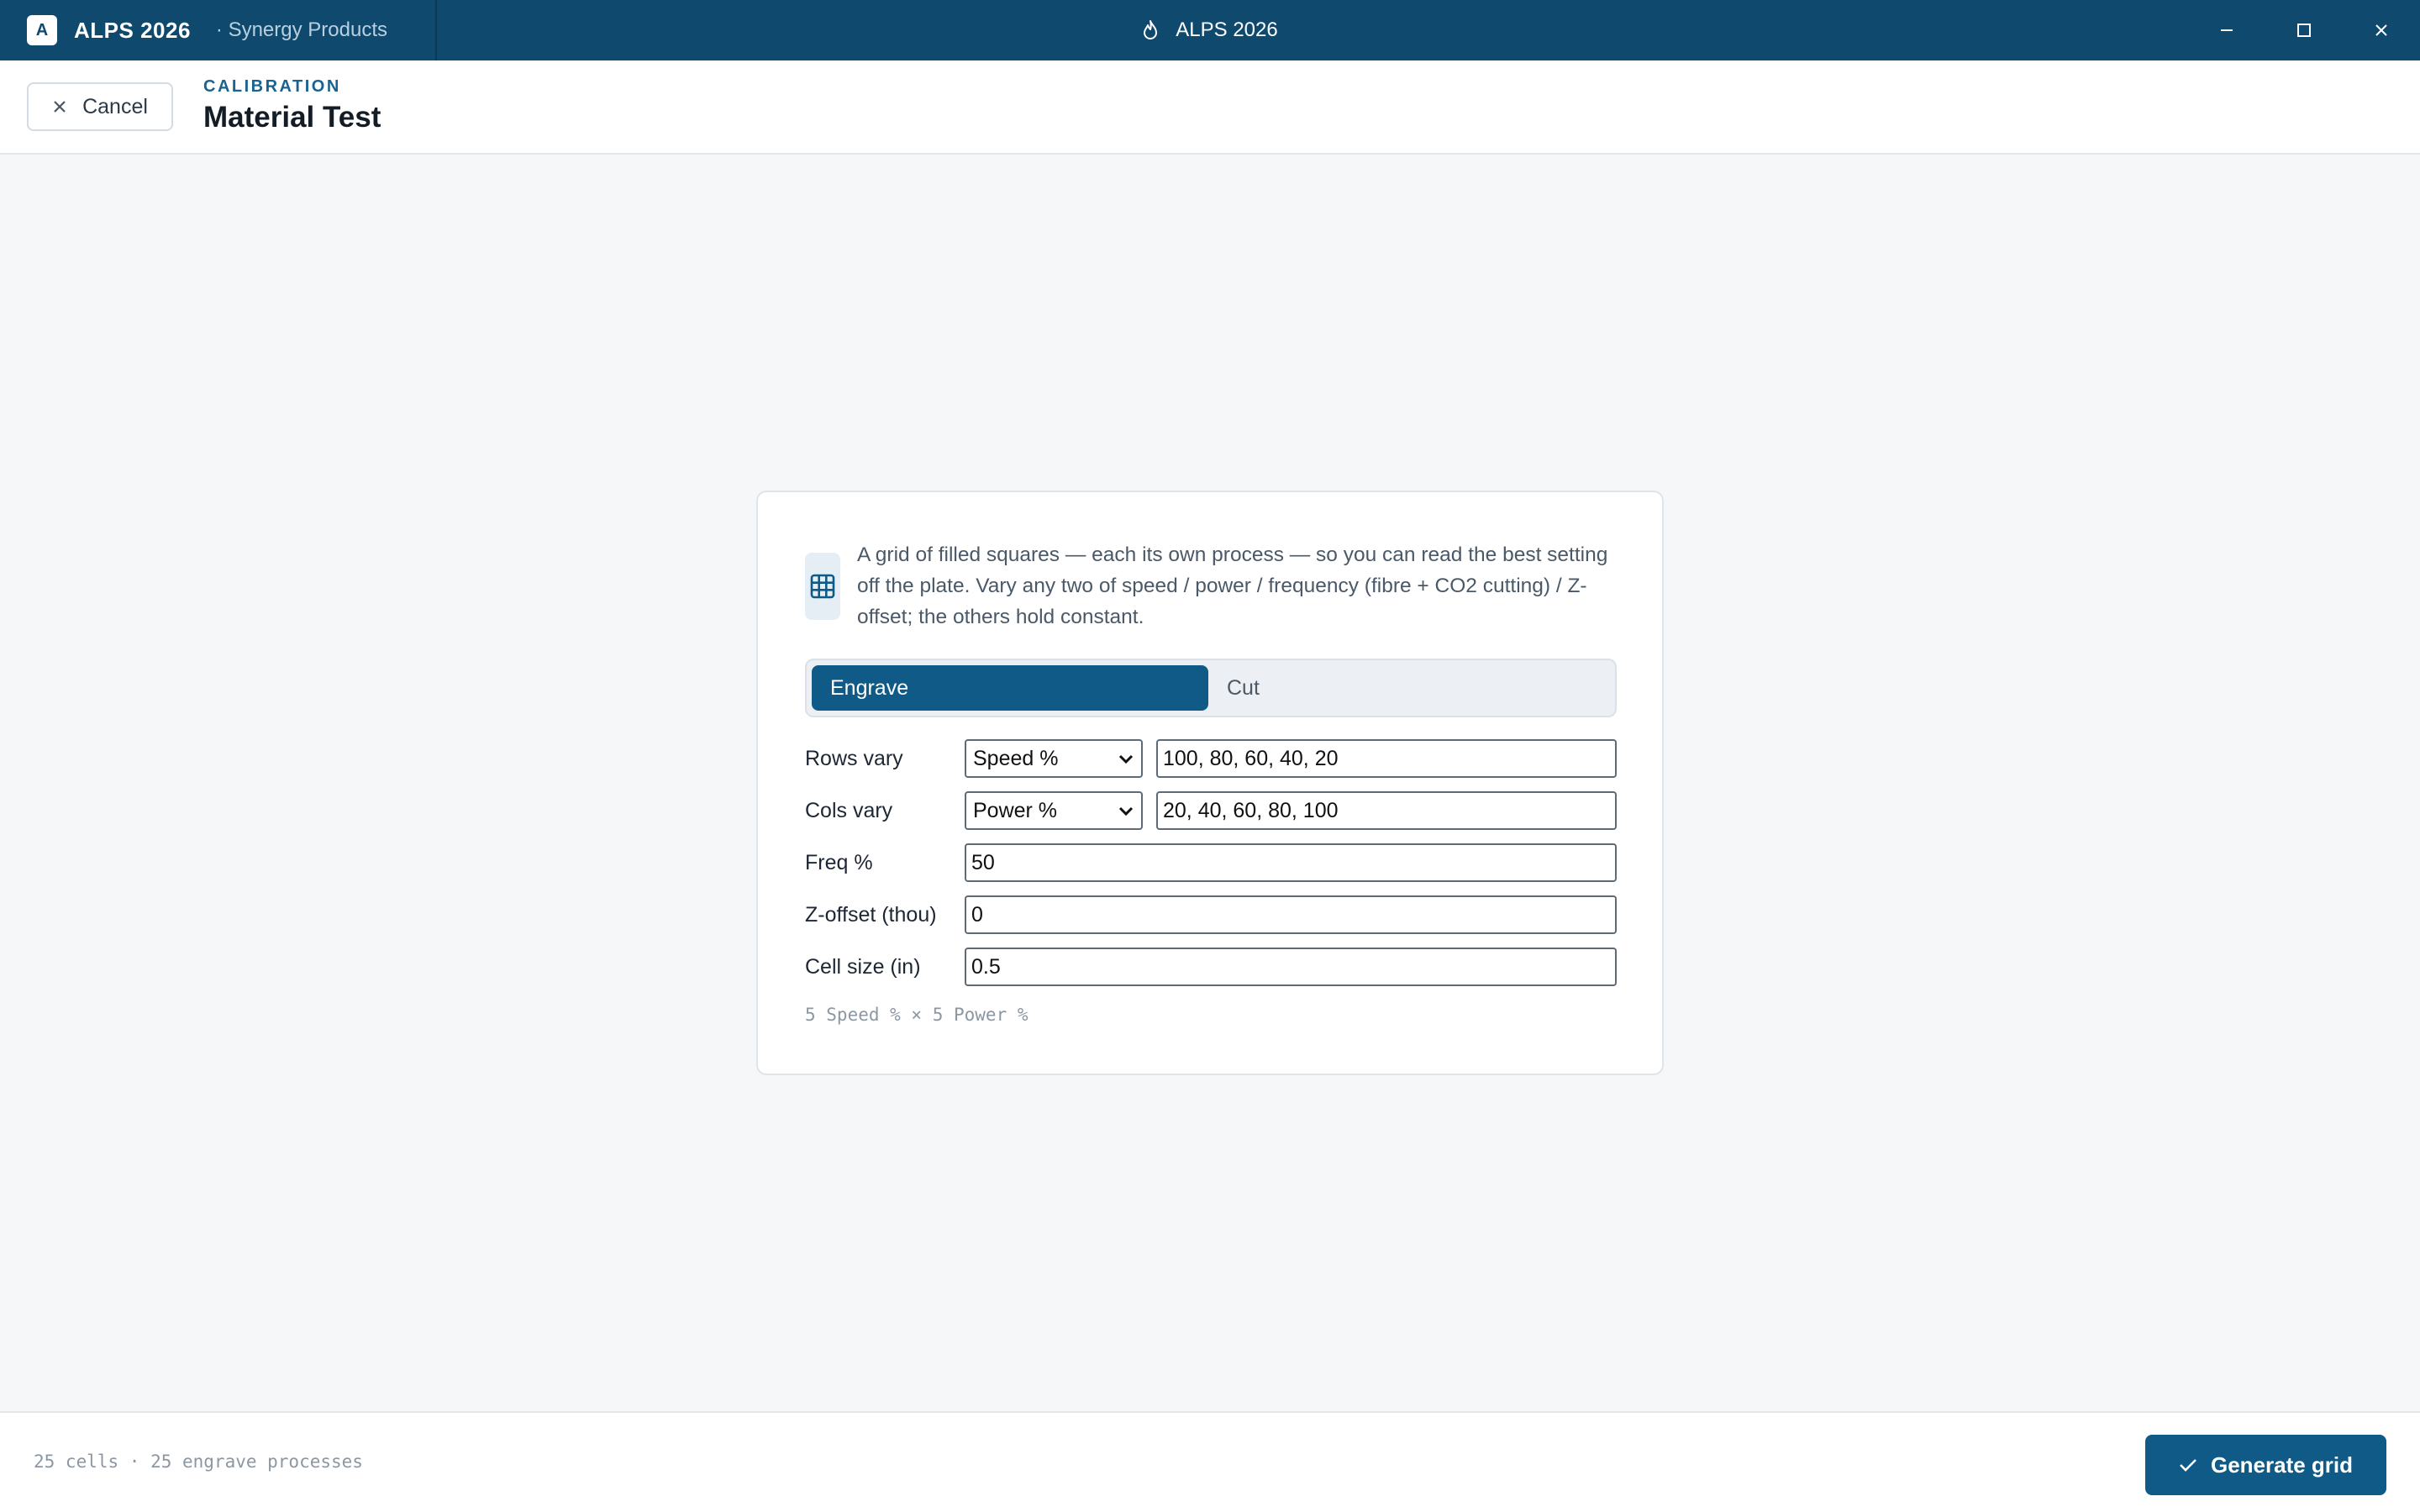  Describe the element at coordinates (854, 758) in the screenshot. I see `rows-vary-label: Rows vary` at that location.